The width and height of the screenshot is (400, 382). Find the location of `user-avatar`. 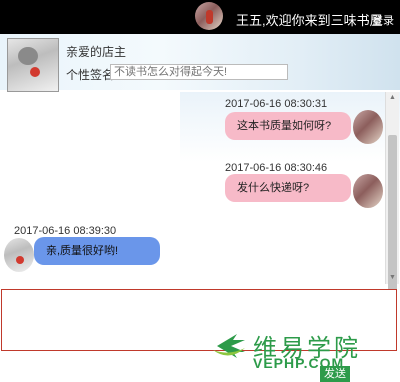

user-avatar is located at coordinates (209, 16).